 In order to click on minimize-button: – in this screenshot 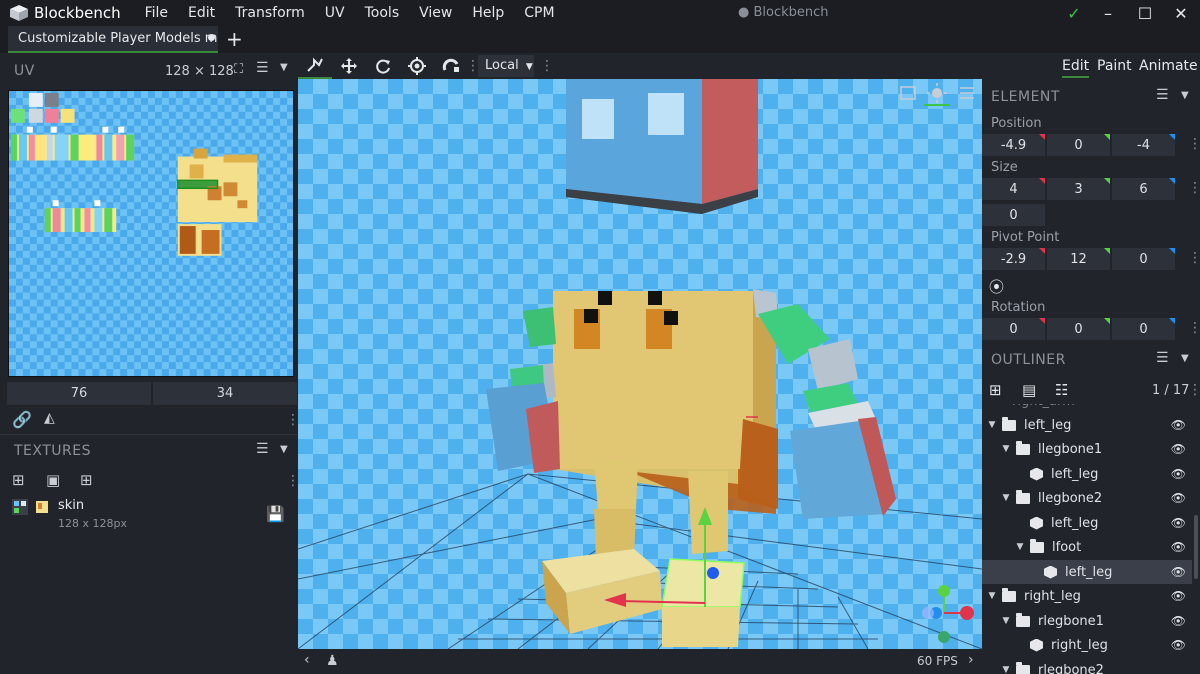, I will do `click(1108, 13)`.